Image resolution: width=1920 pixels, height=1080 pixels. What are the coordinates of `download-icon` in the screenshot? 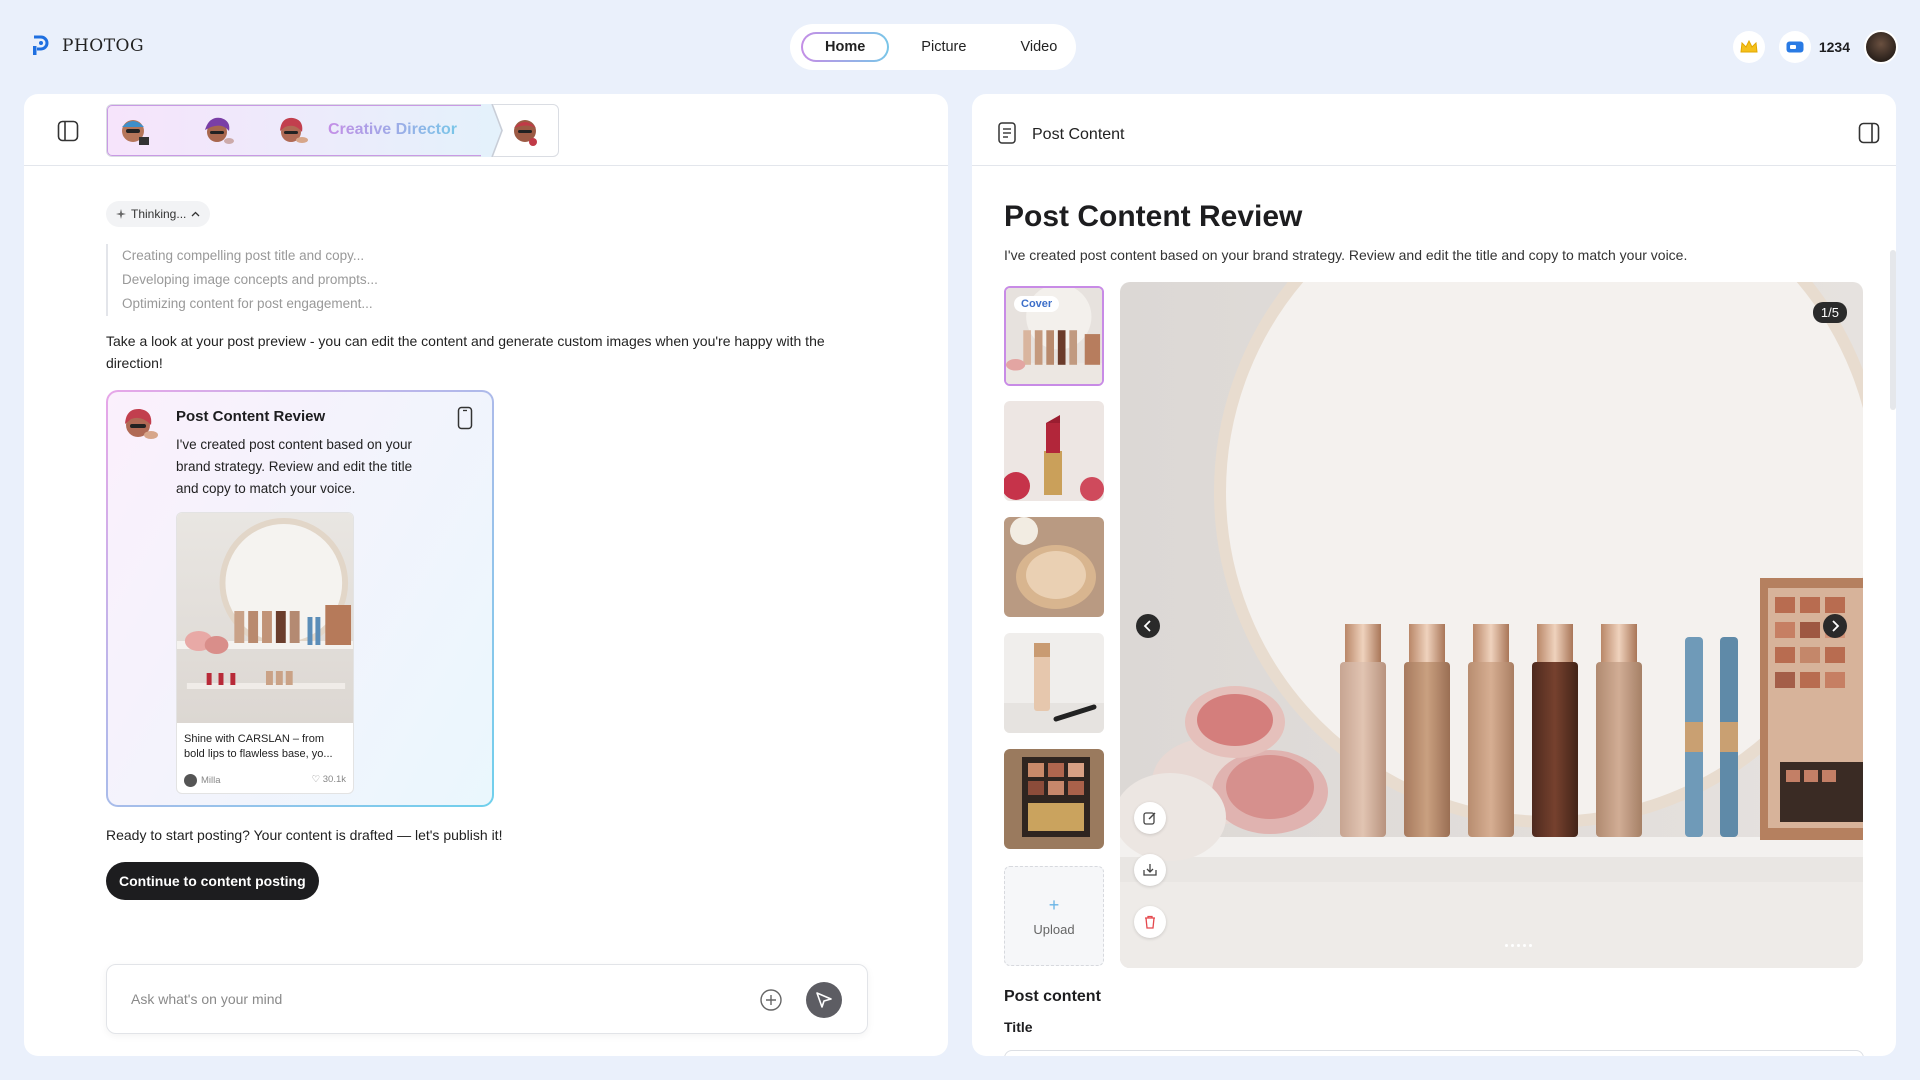 It's located at (1150, 870).